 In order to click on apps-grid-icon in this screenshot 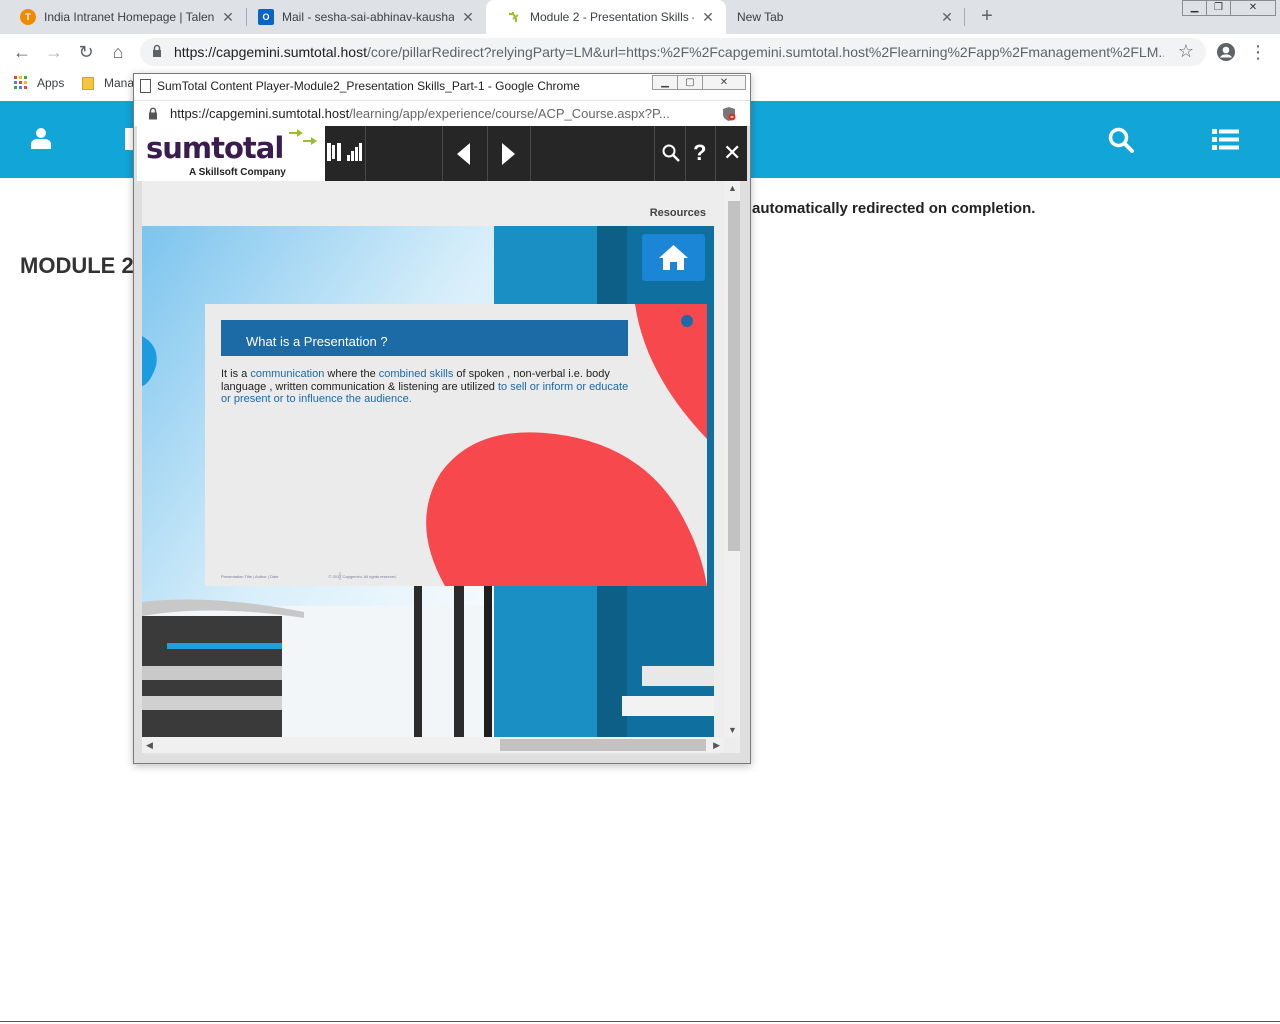, I will do `click(20, 82)`.